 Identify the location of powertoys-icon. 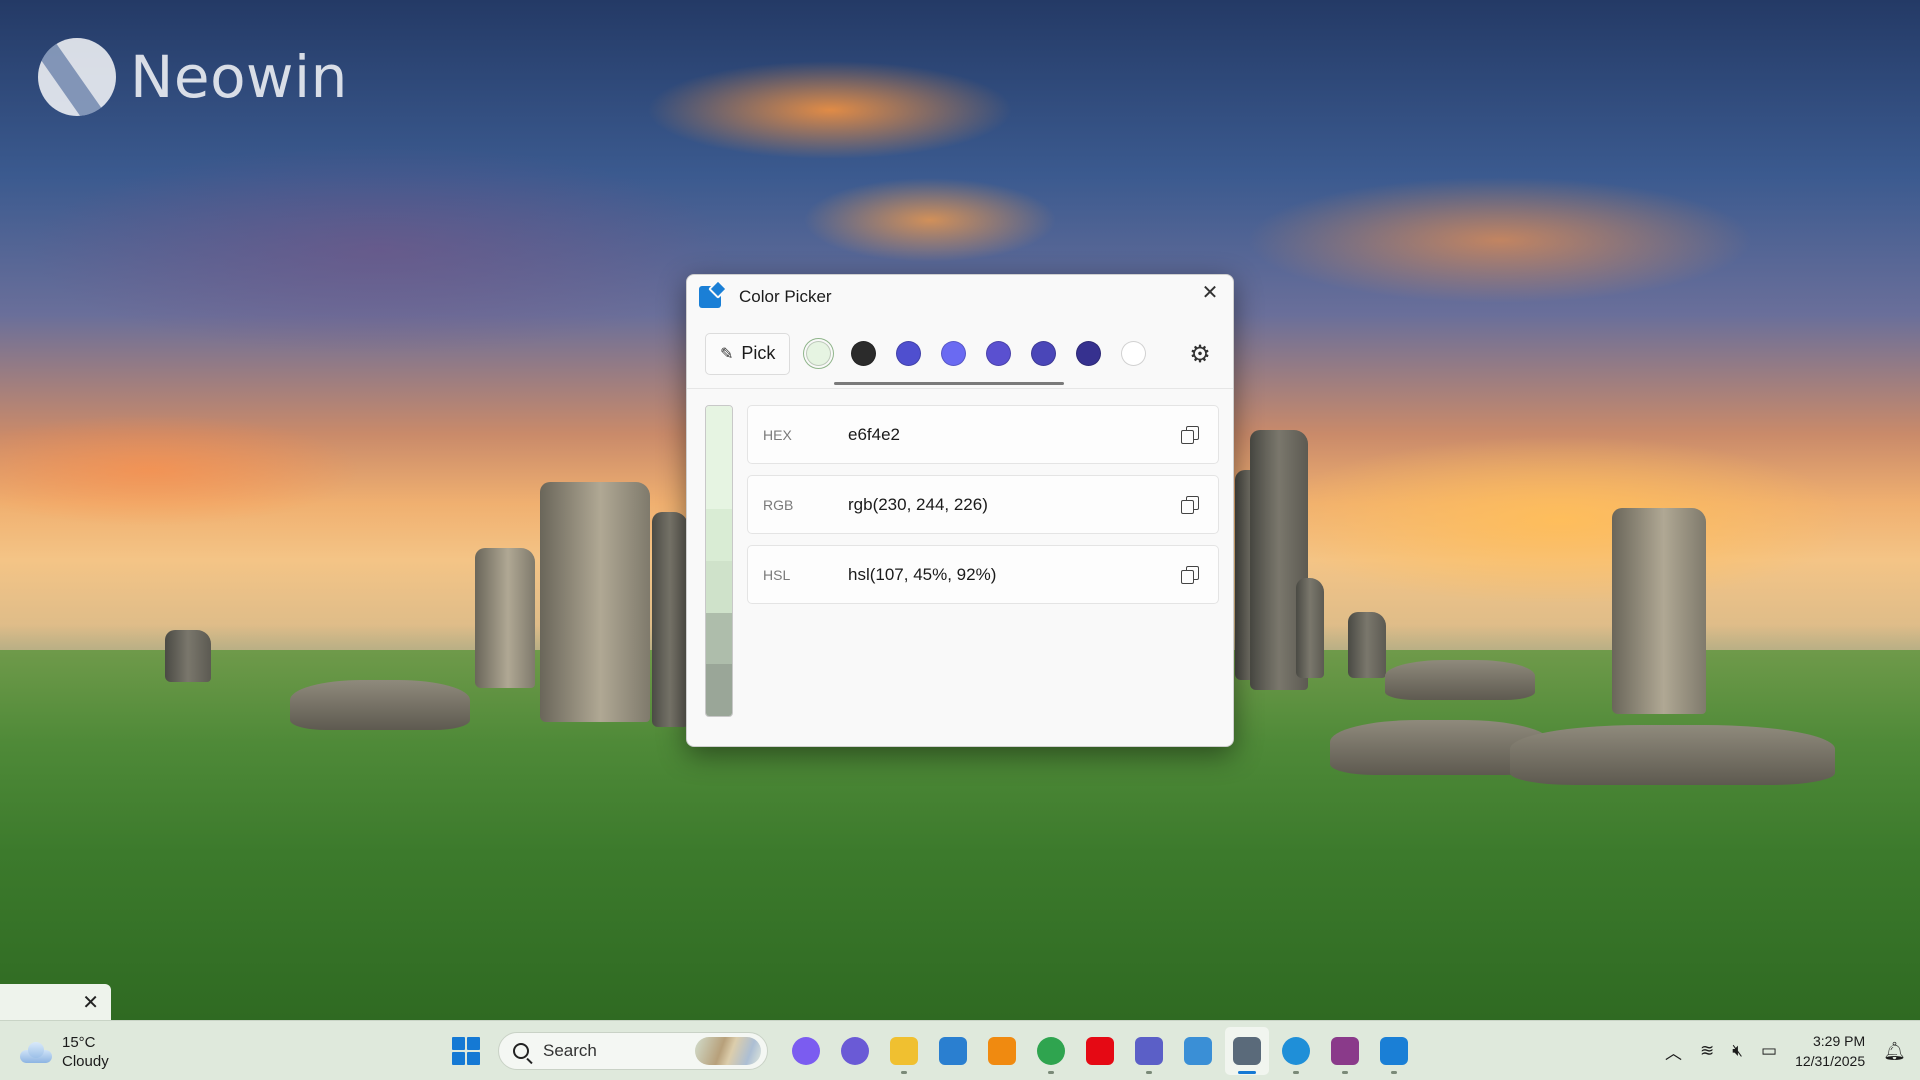
(1247, 1051).